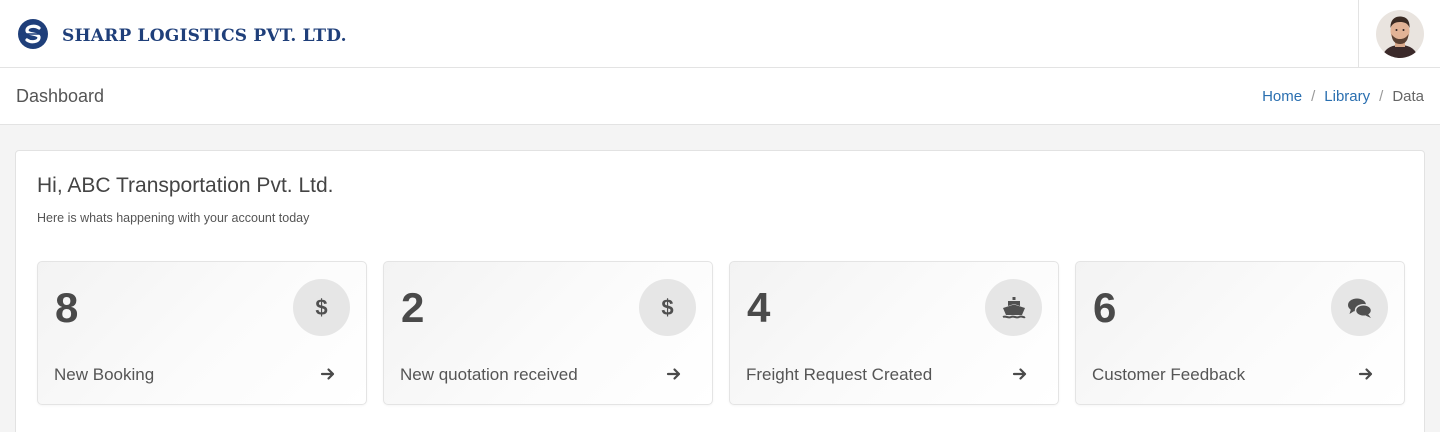 Image resolution: width=1440 pixels, height=432 pixels. I want to click on page-header: Dashboard Home / Library / Data, so click(720, 96).